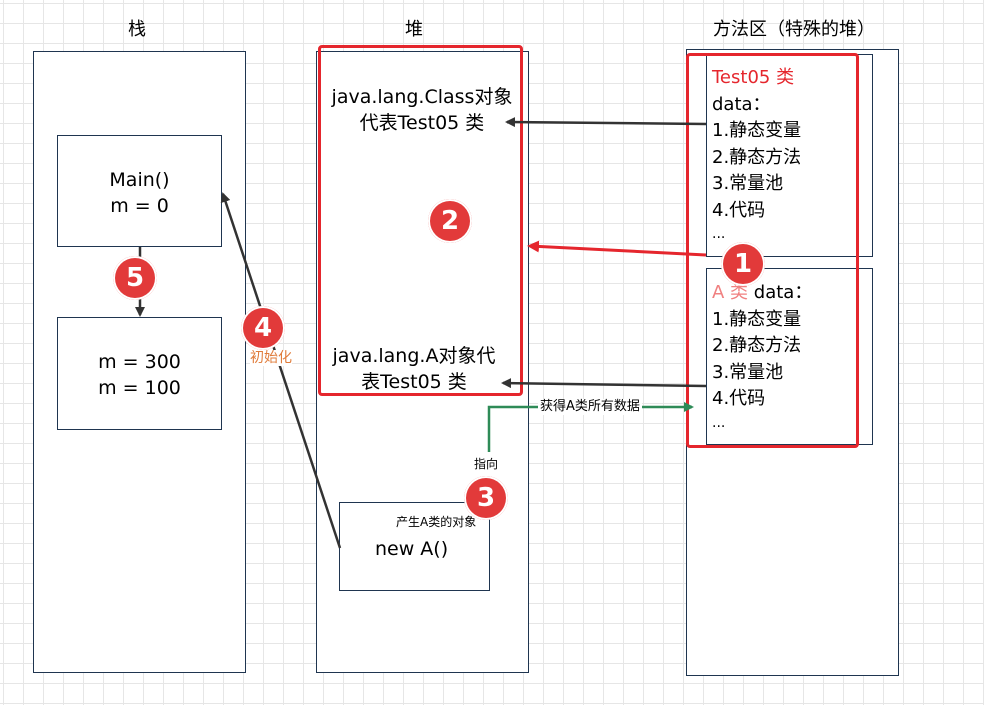 Image resolution: width=984 pixels, height=705 pixels. Describe the element at coordinates (604, 383) in the screenshot. I see `arrow-a-object` at that location.